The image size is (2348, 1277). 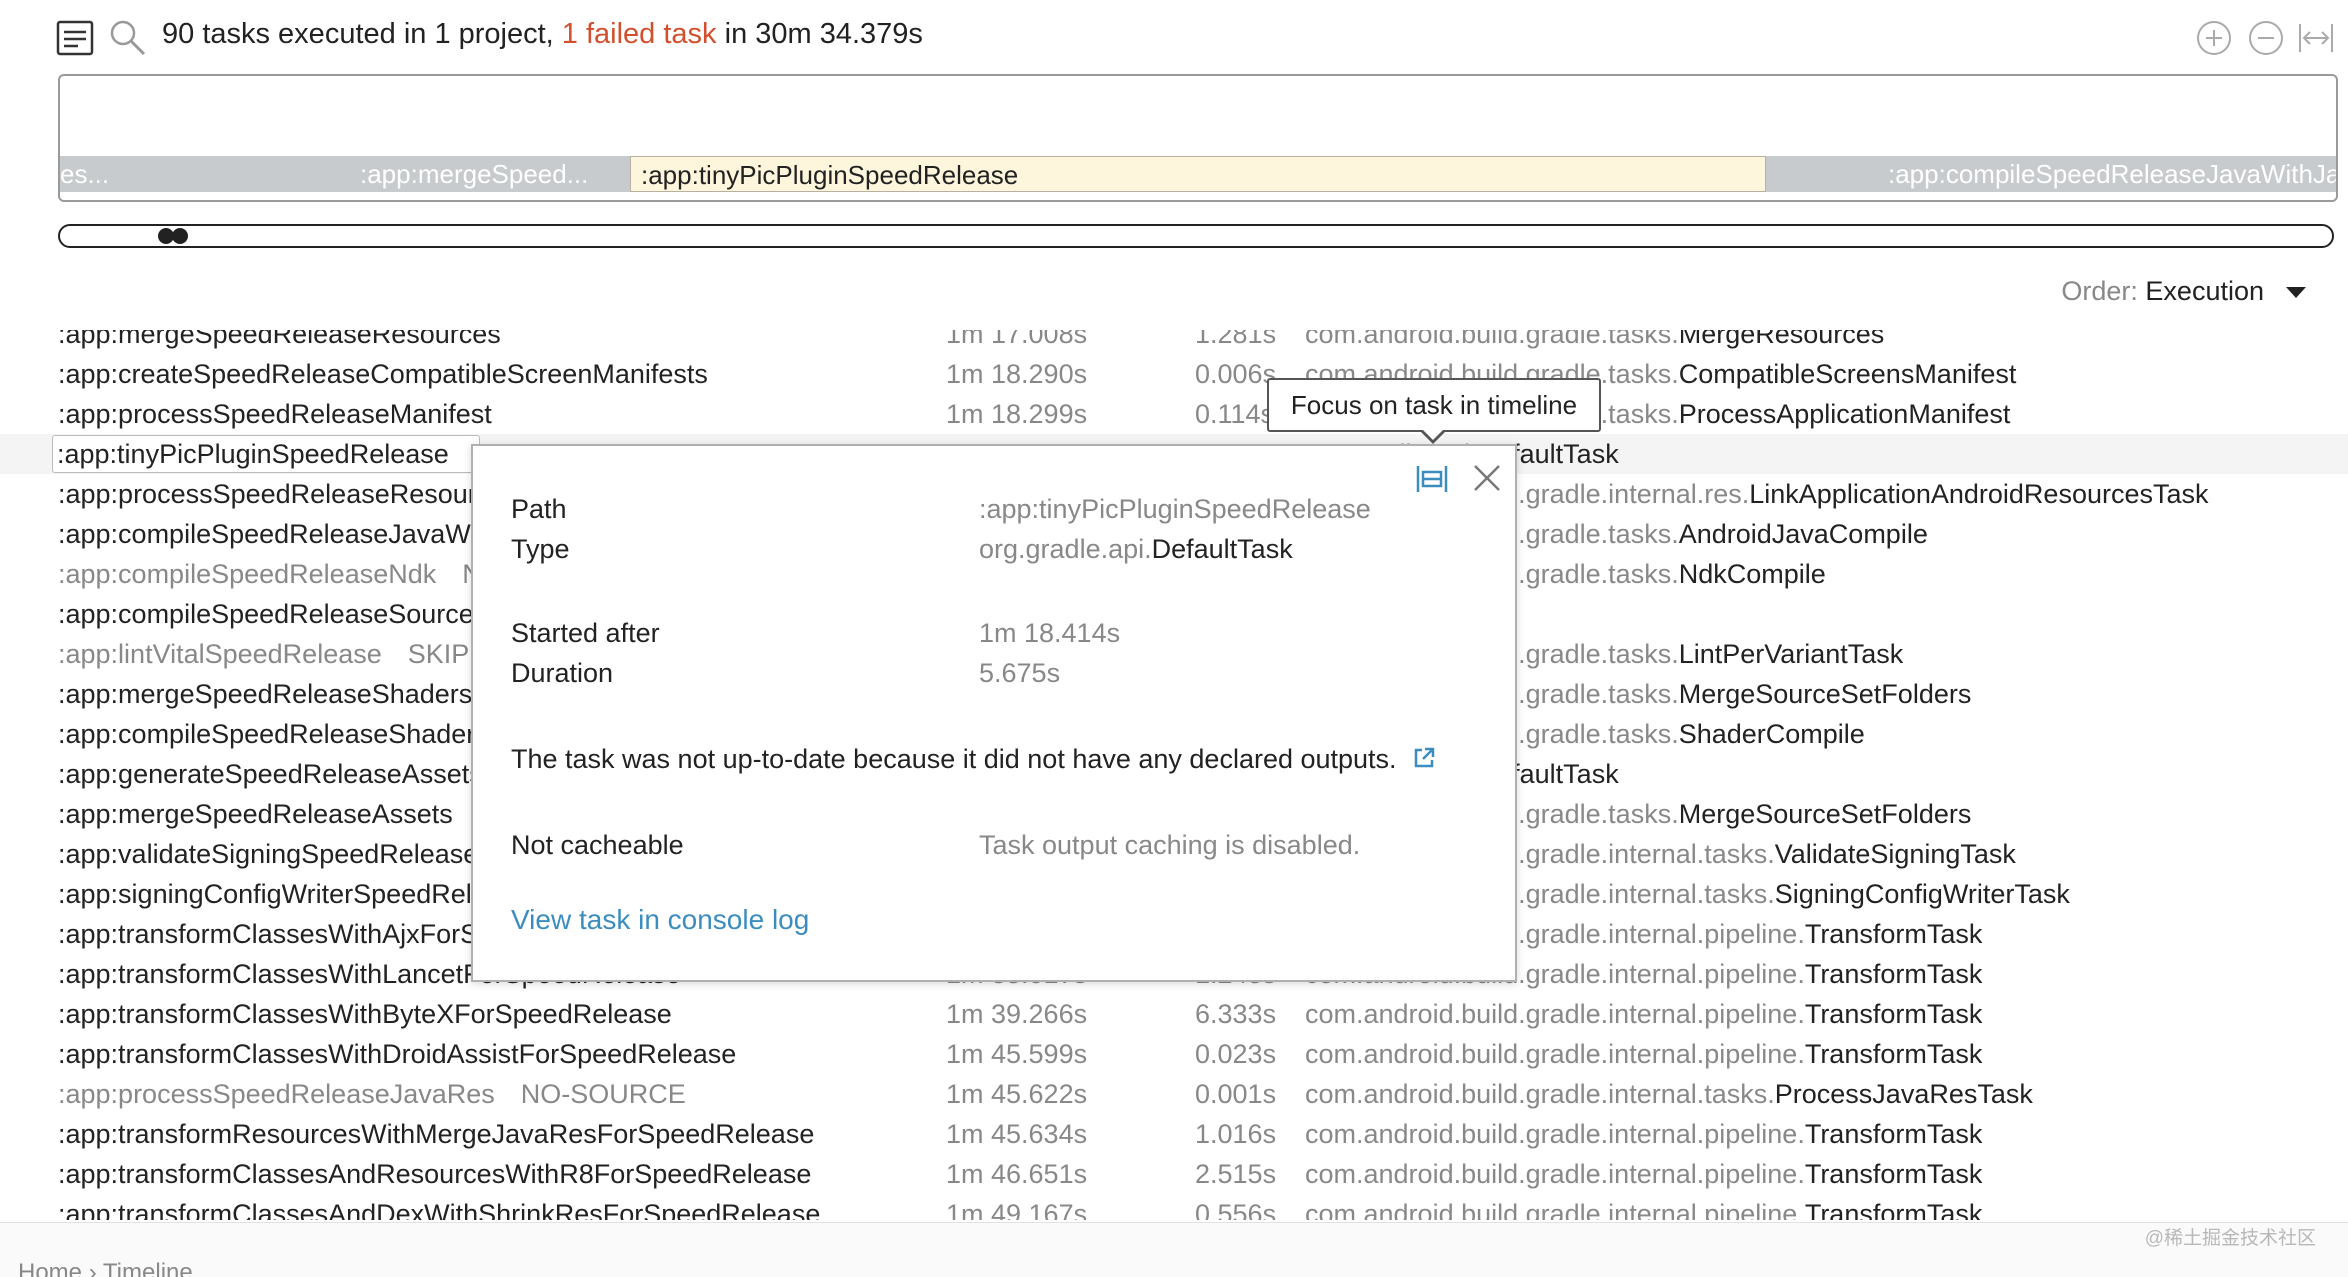 What do you see at coordinates (2296, 293) in the screenshot?
I see `chevron-down-icon` at bounding box center [2296, 293].